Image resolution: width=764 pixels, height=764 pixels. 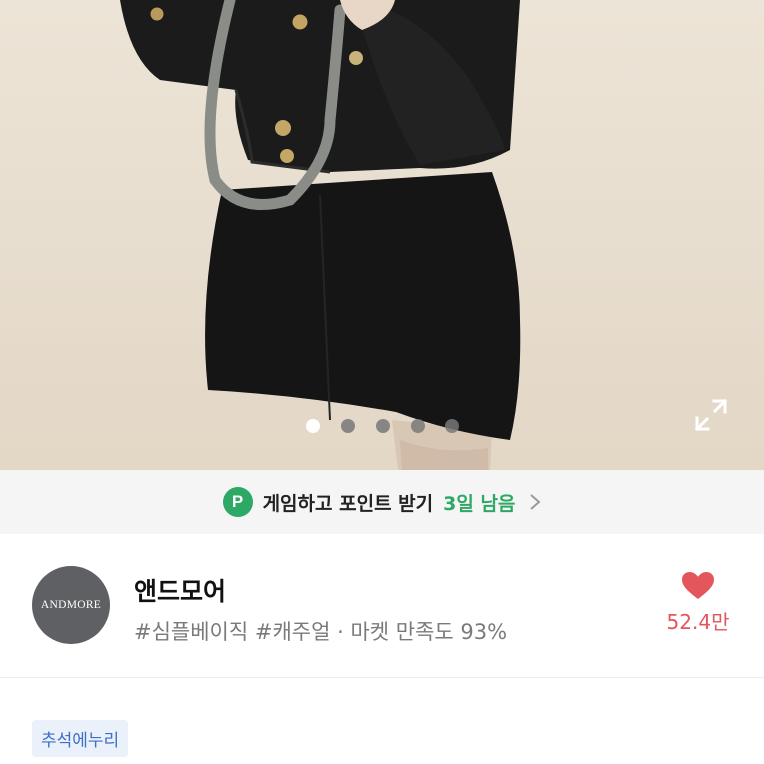 I want to click on point-game-banner: P 게임하고 포인트 받기 3일 남음, so click(x=382, y=502).